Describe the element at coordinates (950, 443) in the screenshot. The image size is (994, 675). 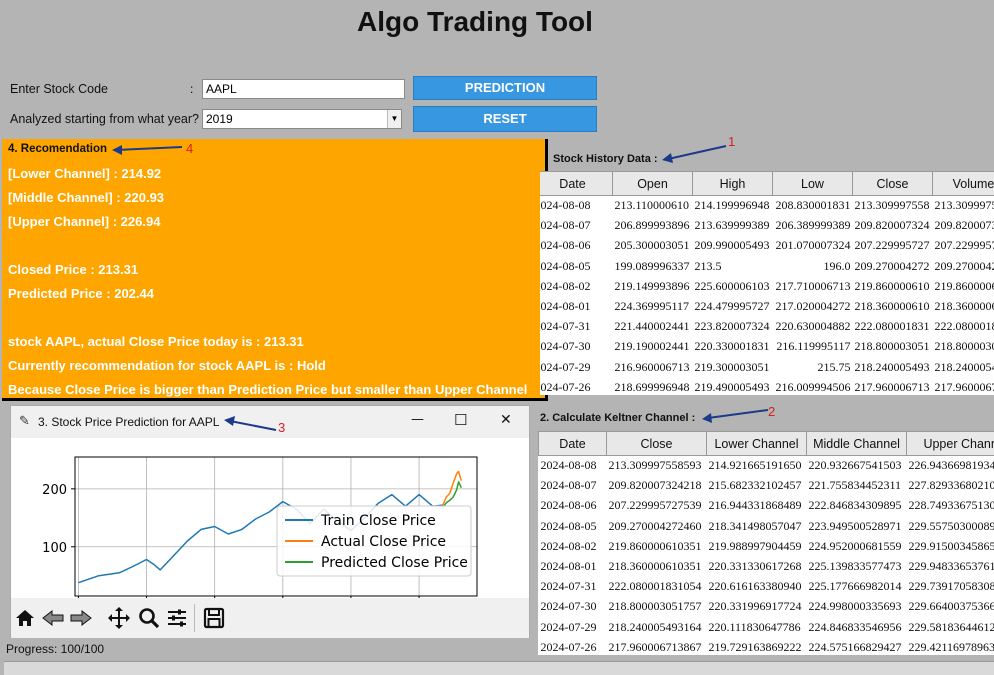
I see `column-header: Upper Channel` at that location.